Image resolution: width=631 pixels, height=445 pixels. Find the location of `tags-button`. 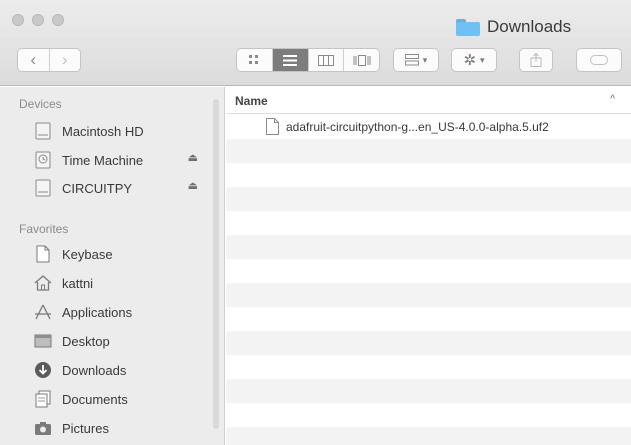

tags-button is located at coordinates (599, 60).